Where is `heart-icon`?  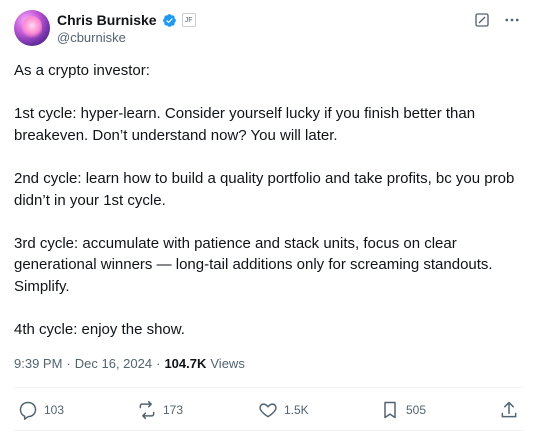 heart-icon is located at coordinates (268, 410).